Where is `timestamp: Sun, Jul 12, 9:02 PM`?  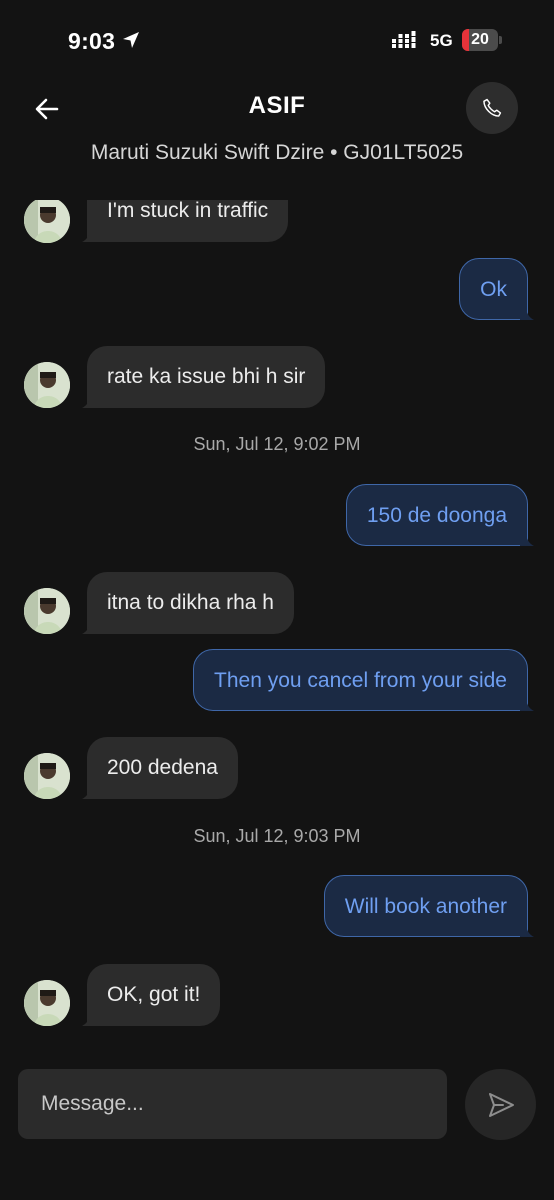 timestamp: Sun, Jul 12, 9:02 PM is located at coordinates (277, 444).